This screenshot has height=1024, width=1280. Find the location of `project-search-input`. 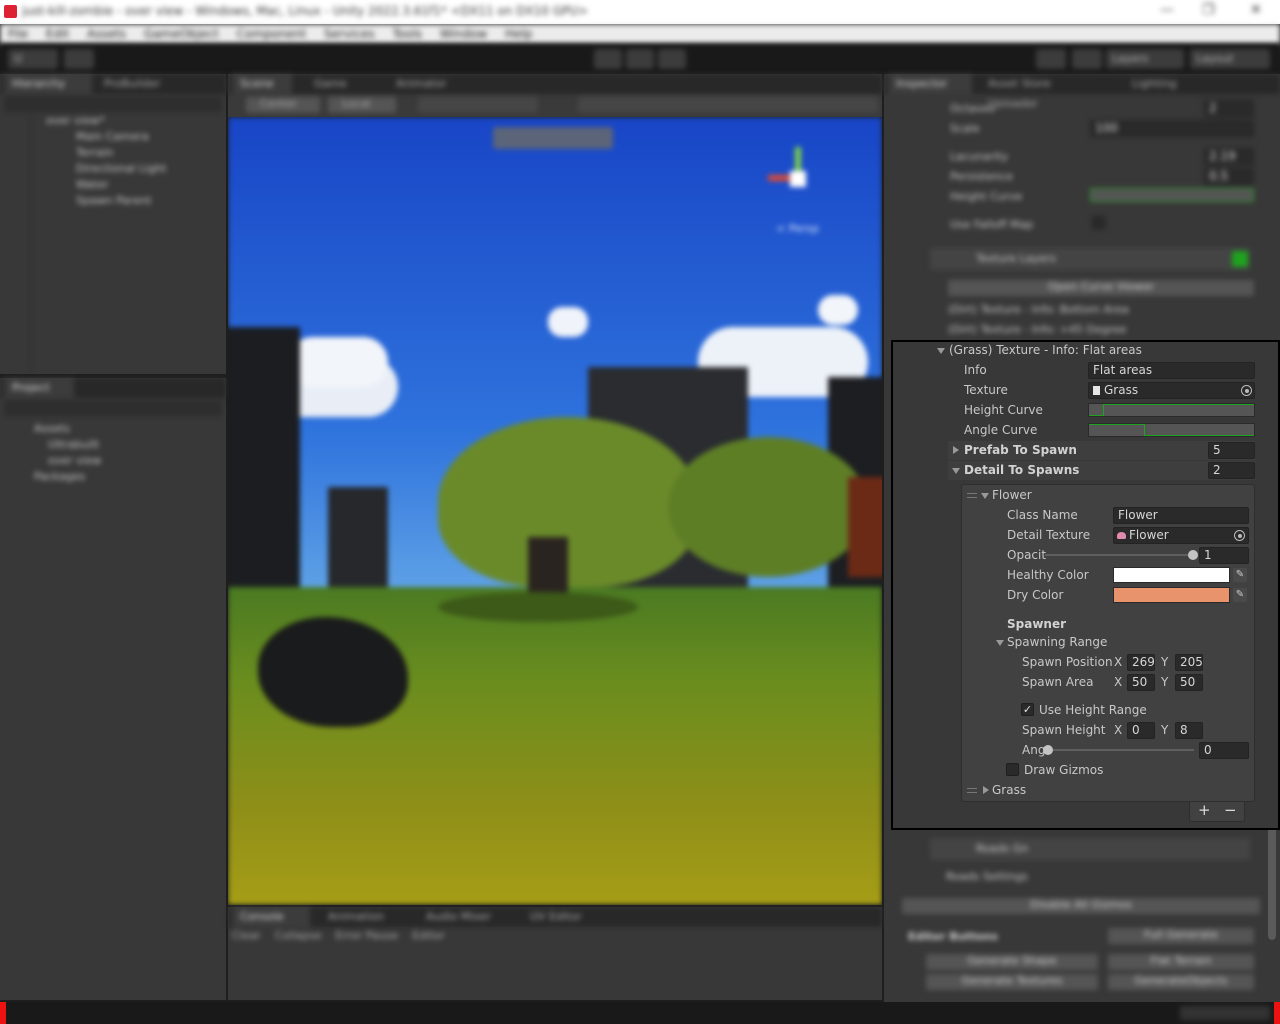

project-search-input is located at coordinates (113, 408).